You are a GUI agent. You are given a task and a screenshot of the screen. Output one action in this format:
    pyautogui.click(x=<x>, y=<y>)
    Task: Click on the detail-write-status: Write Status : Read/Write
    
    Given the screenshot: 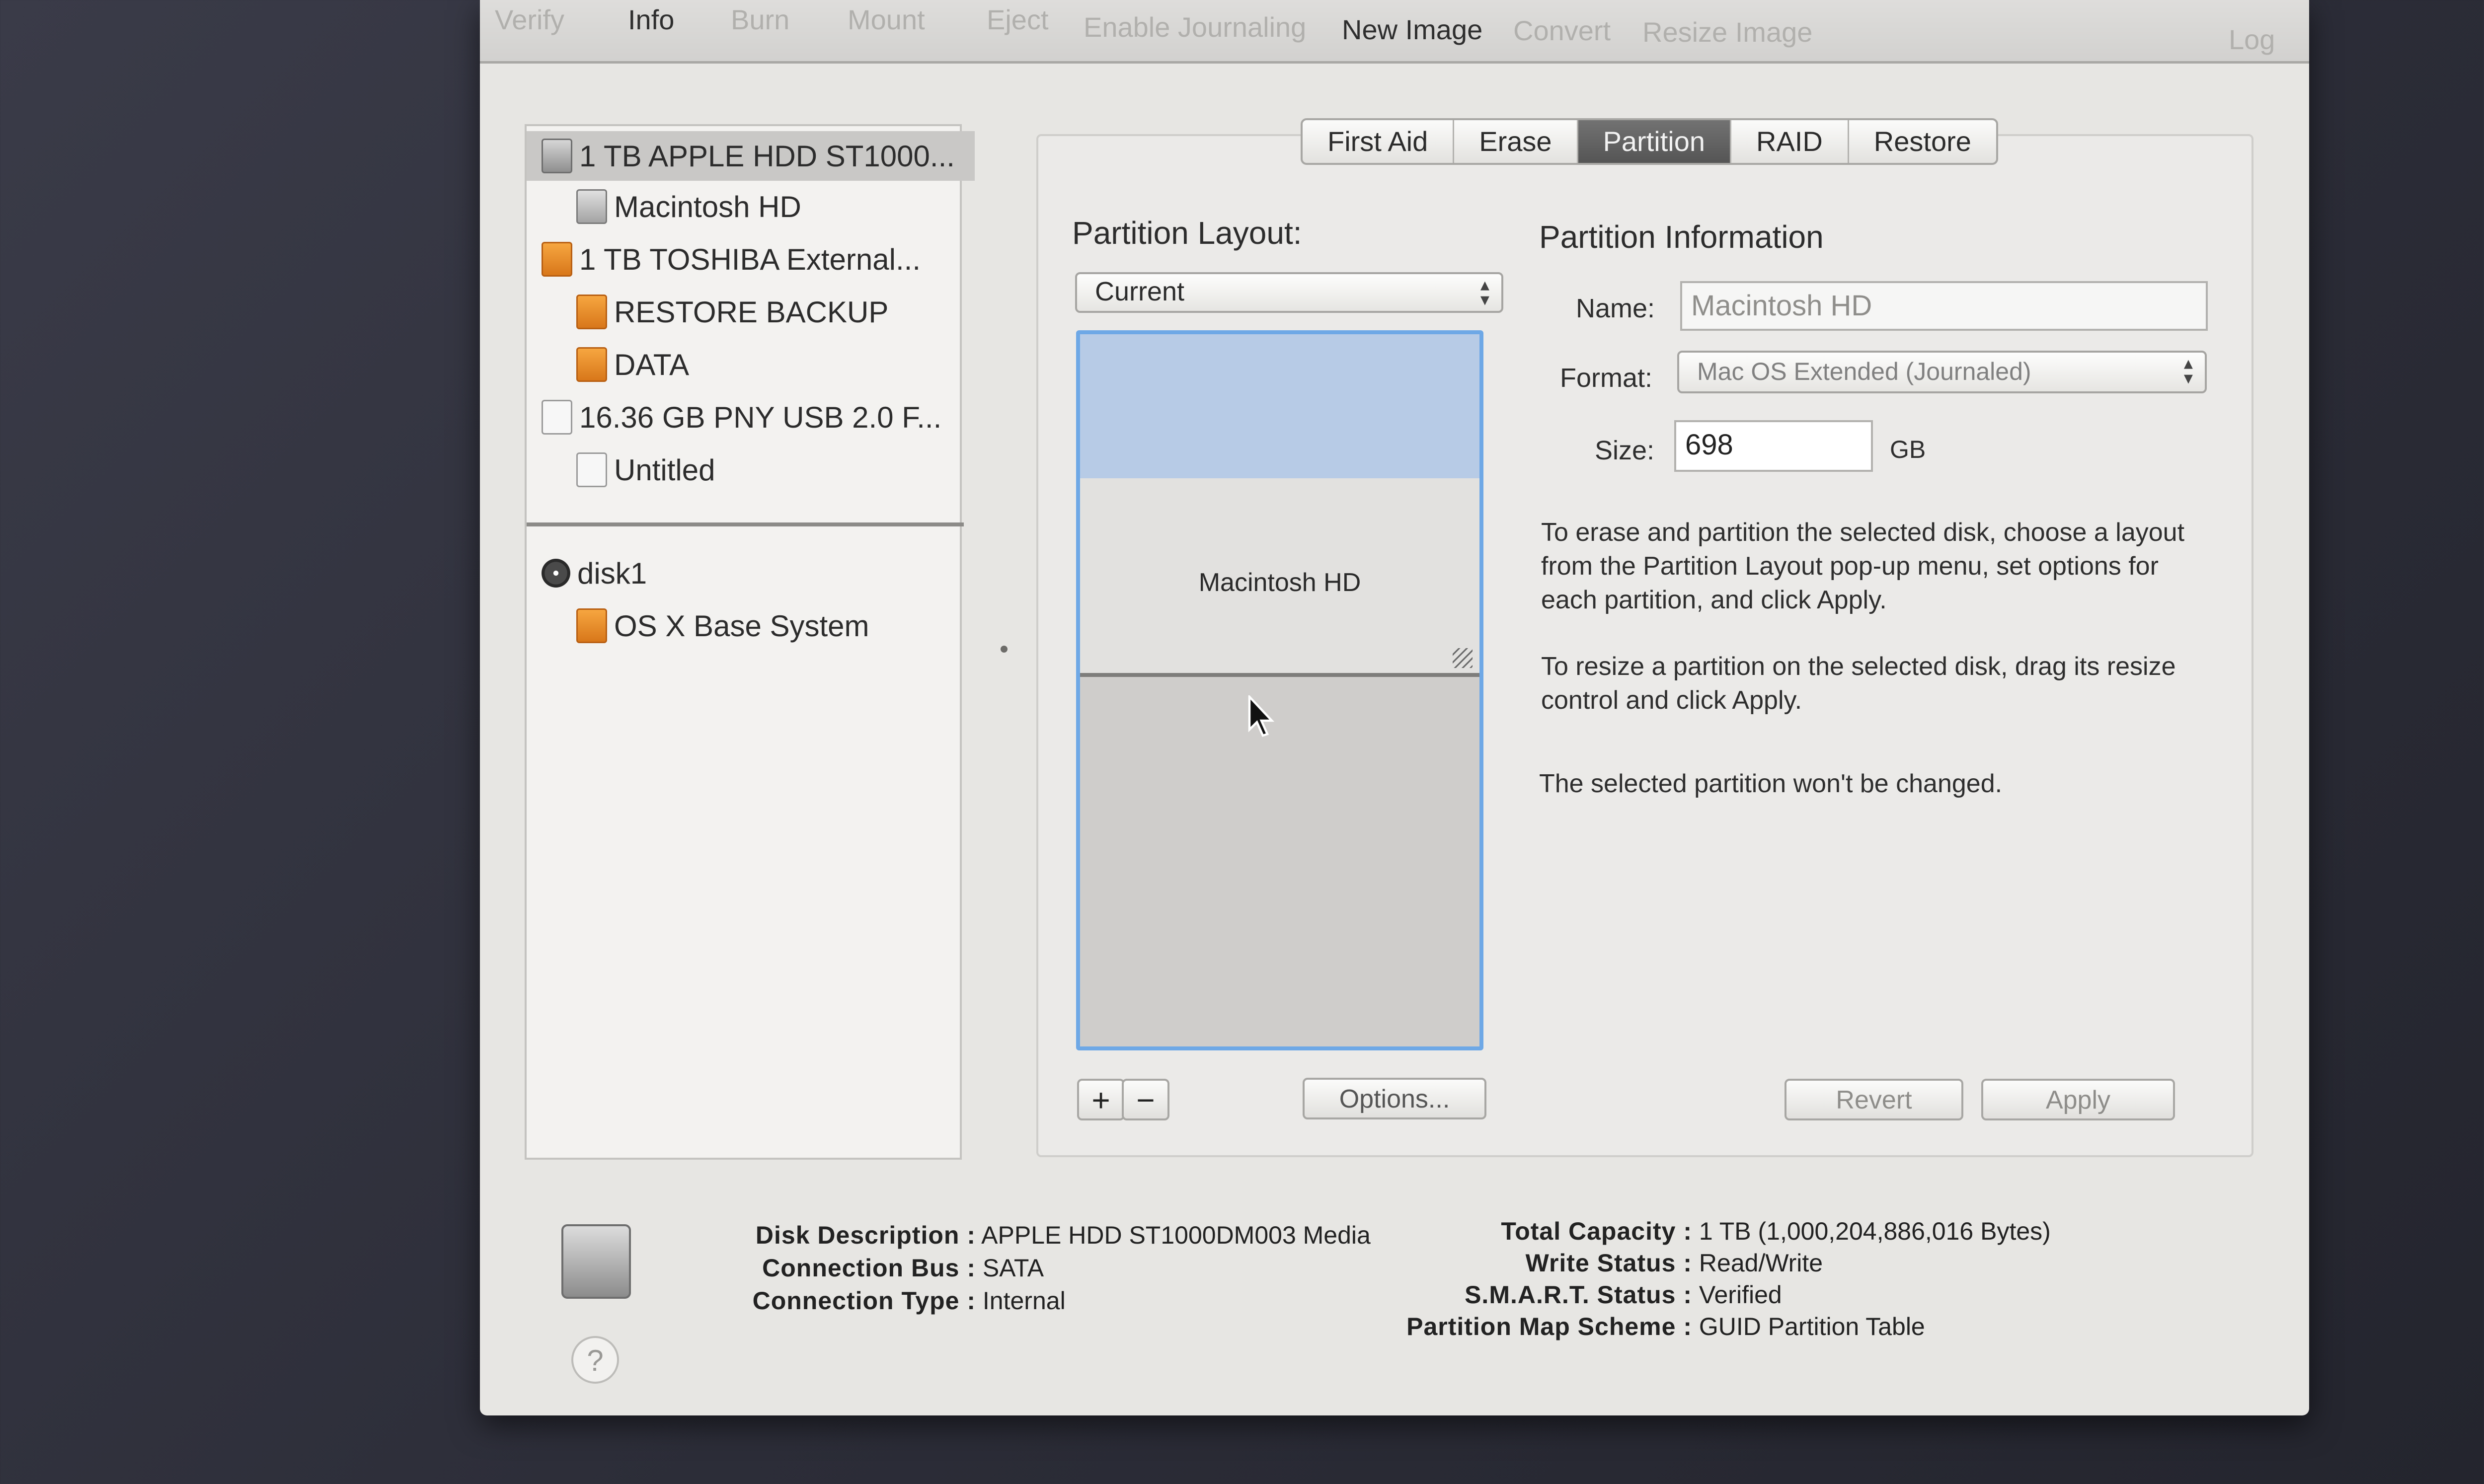 What is the action you would take?
    pyautogui.click(x=1604, y=1263)
    